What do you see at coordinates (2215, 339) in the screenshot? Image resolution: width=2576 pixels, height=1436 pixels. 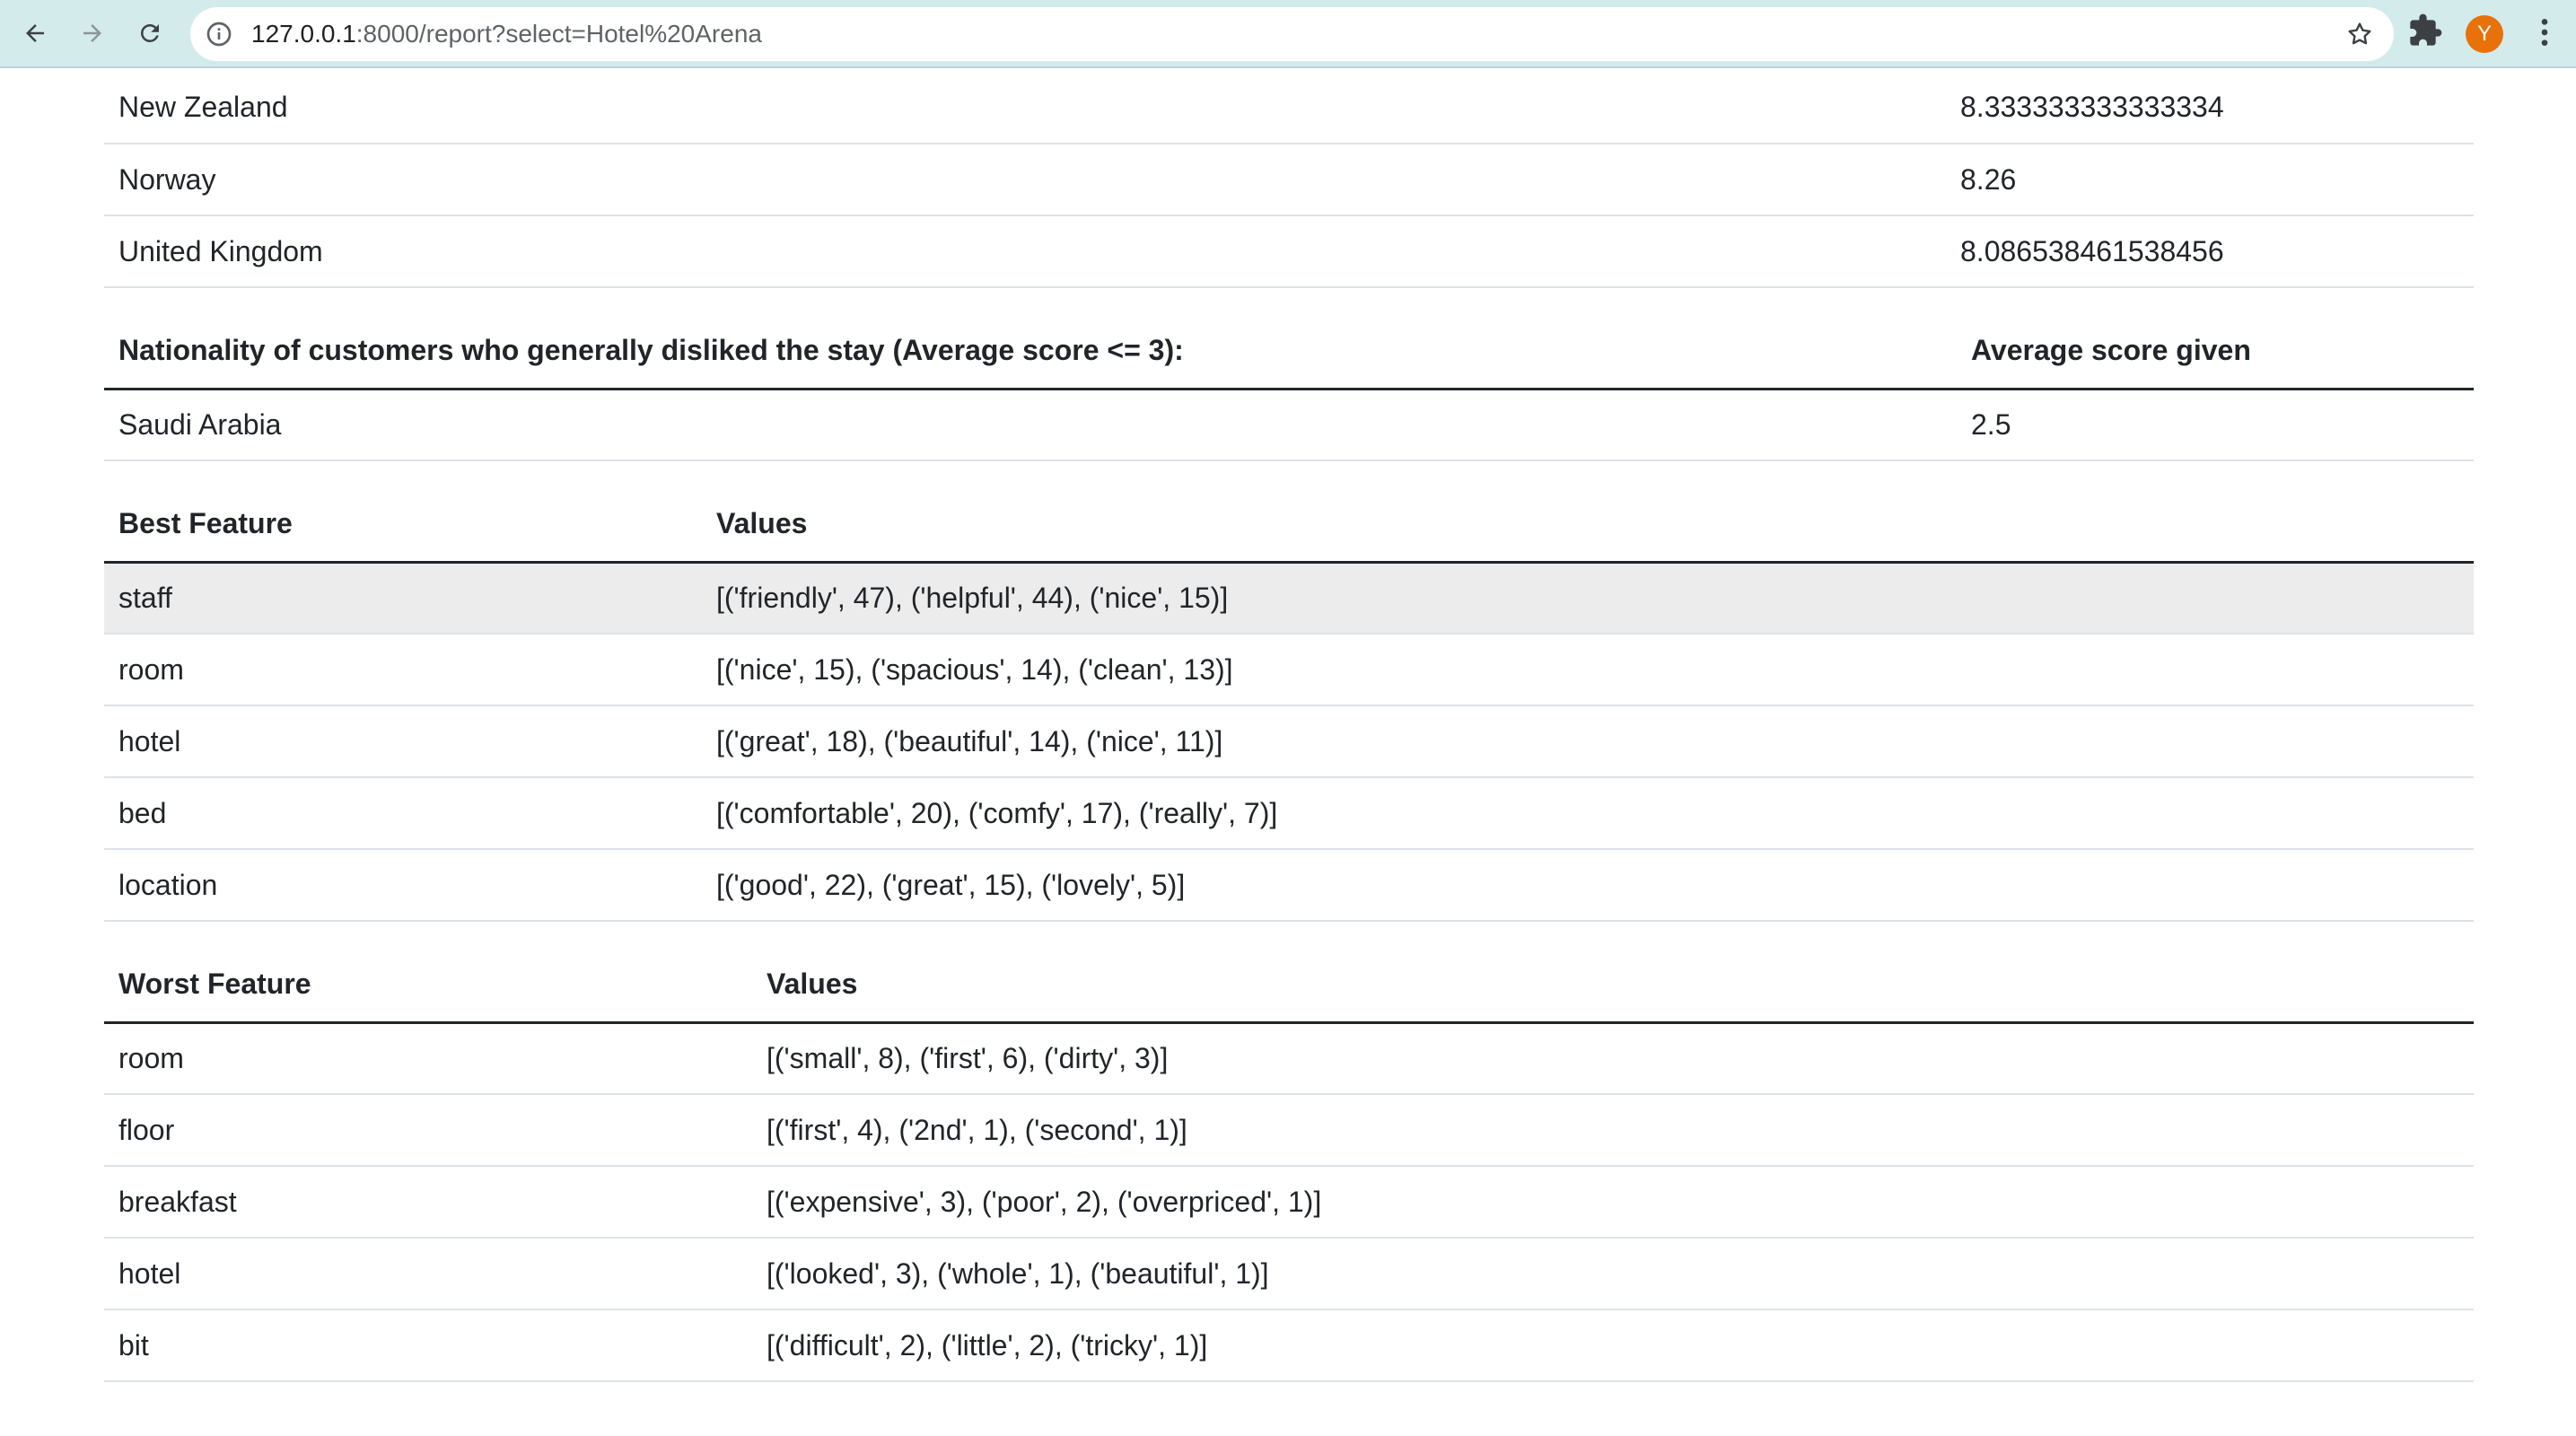 I see `column-header-average-score: Average score given` at bounding box center [2215, 339].